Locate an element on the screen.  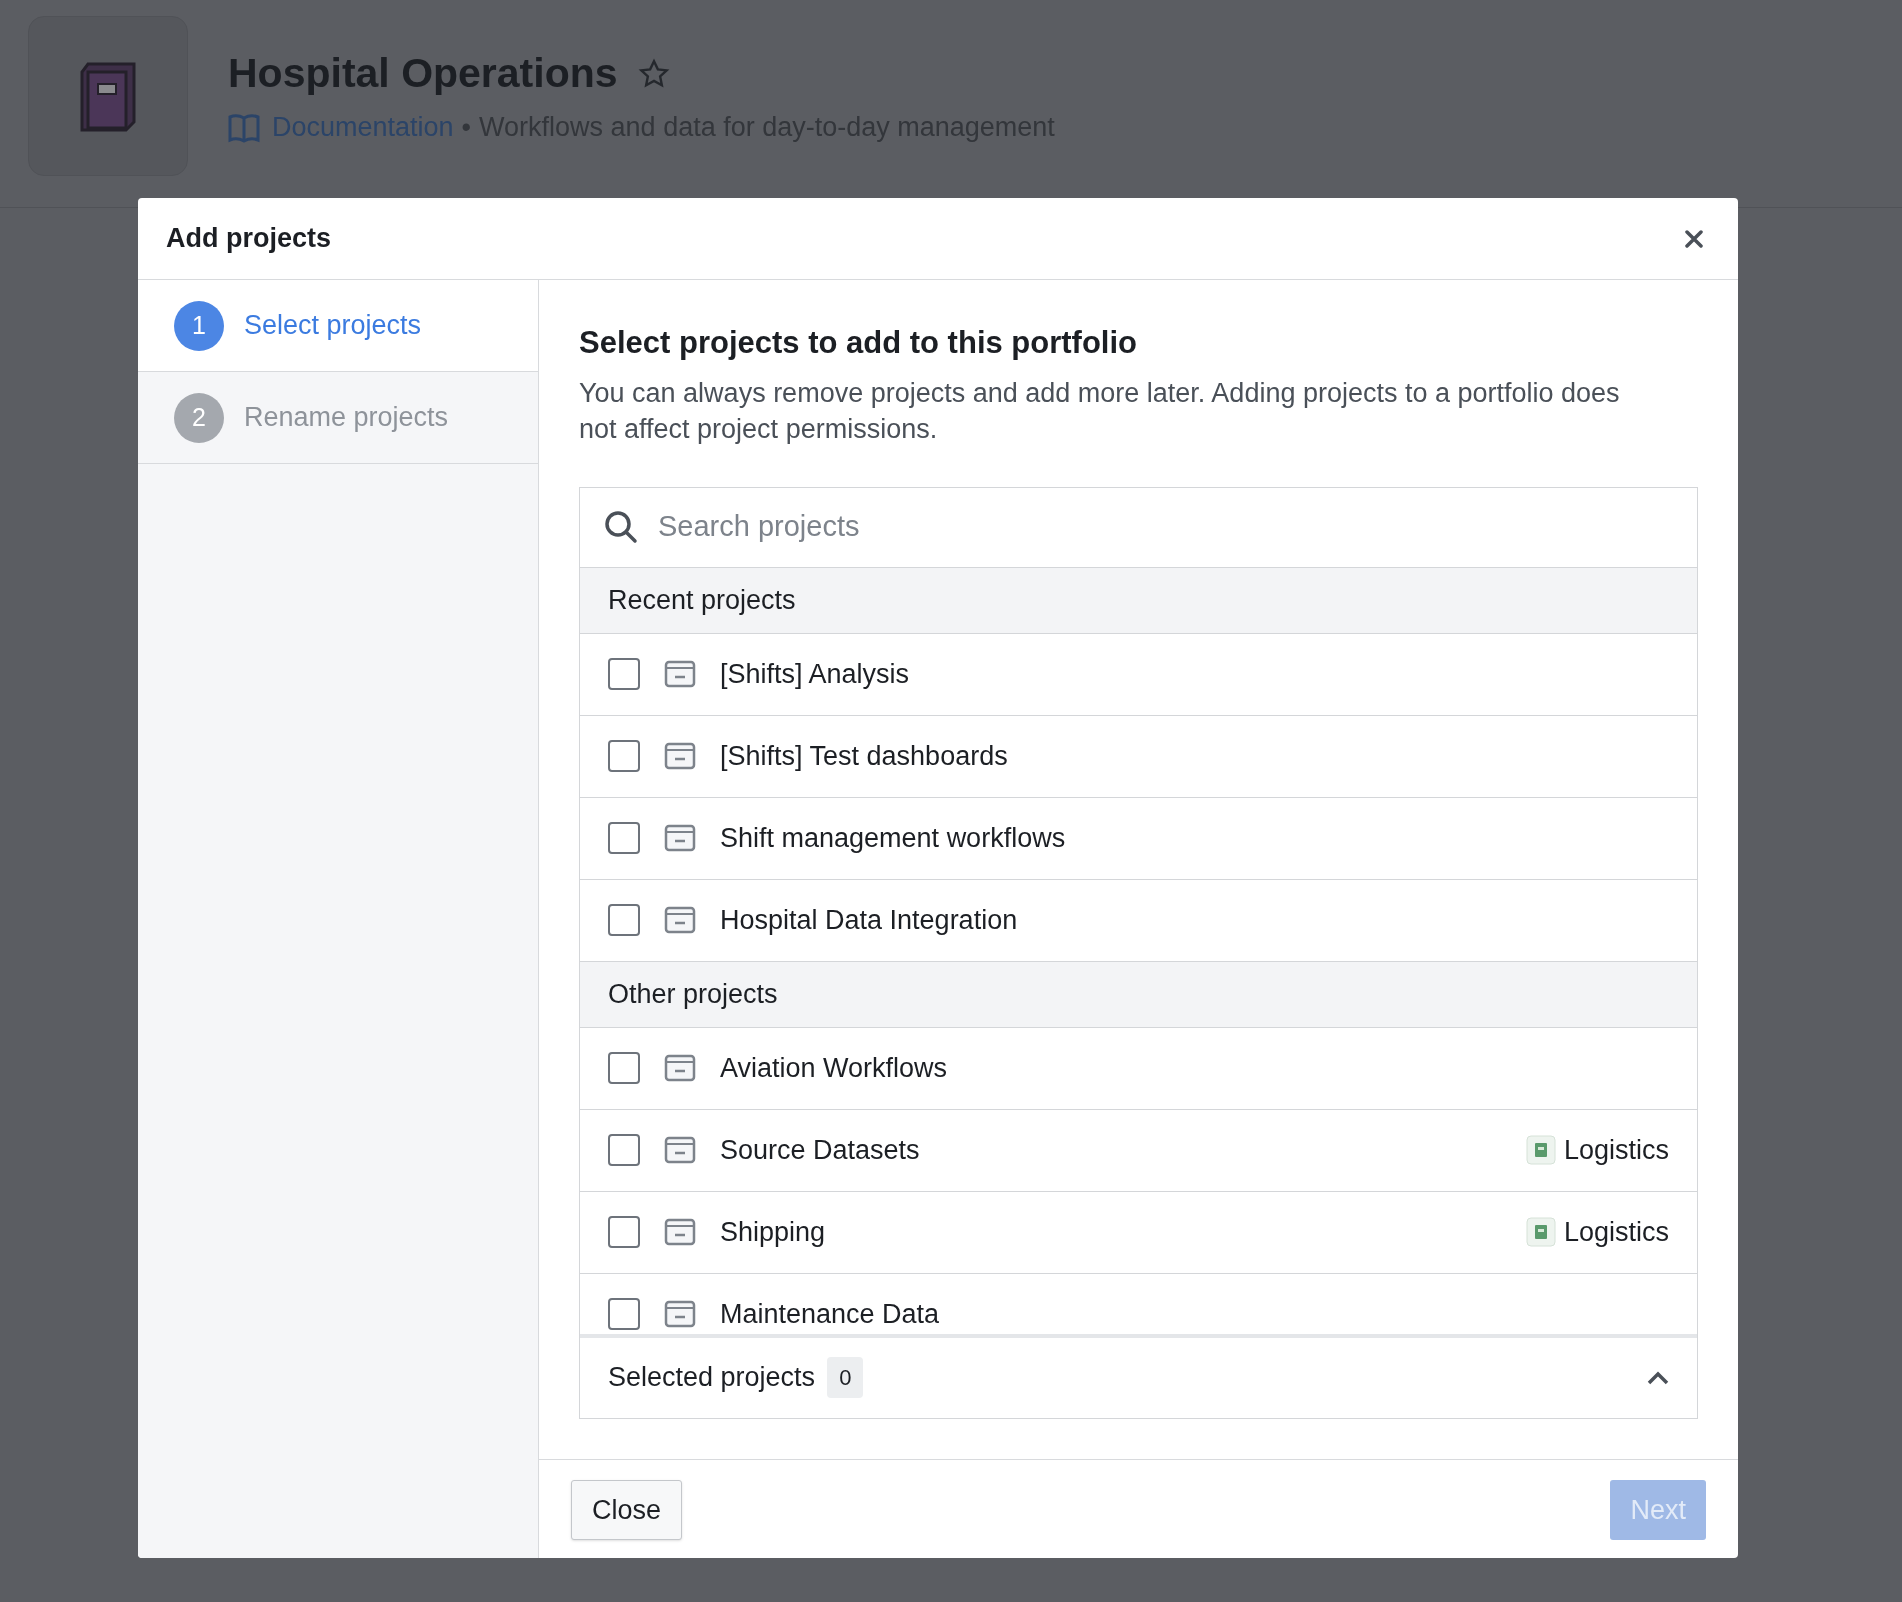
search-field: Search projects is located at coordinates (1165, 527).